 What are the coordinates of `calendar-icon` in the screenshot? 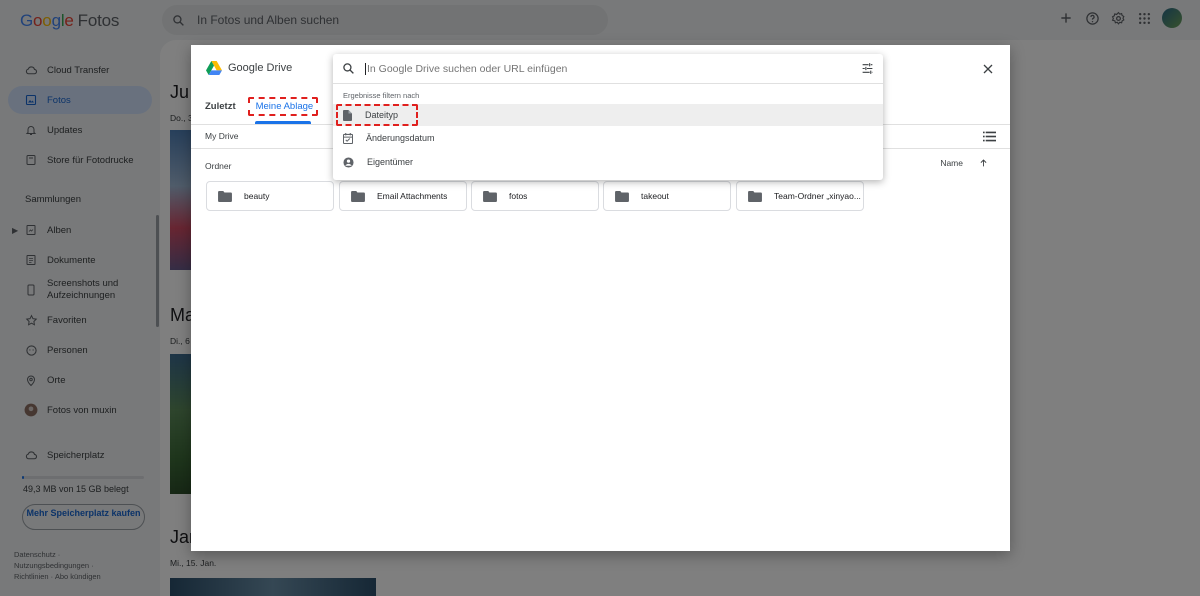 It's located at (348, 138).